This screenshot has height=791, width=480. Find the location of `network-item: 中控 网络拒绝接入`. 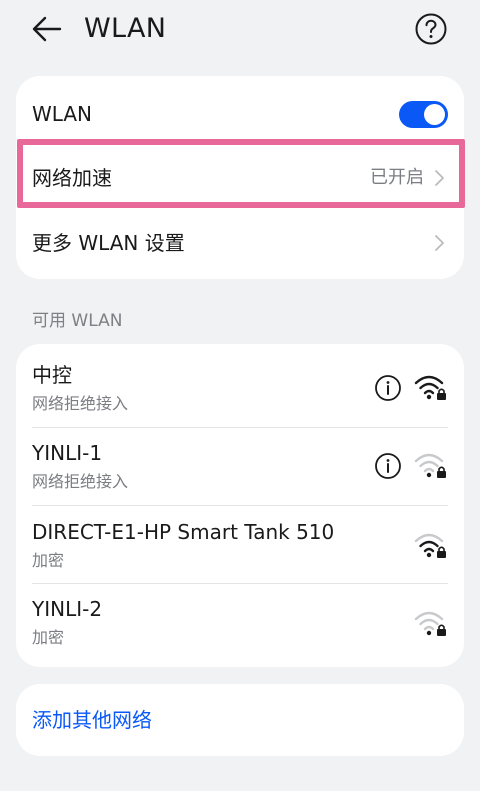

network-item: 中控 网络拒绝接入 is located at coordinates (240, 385).